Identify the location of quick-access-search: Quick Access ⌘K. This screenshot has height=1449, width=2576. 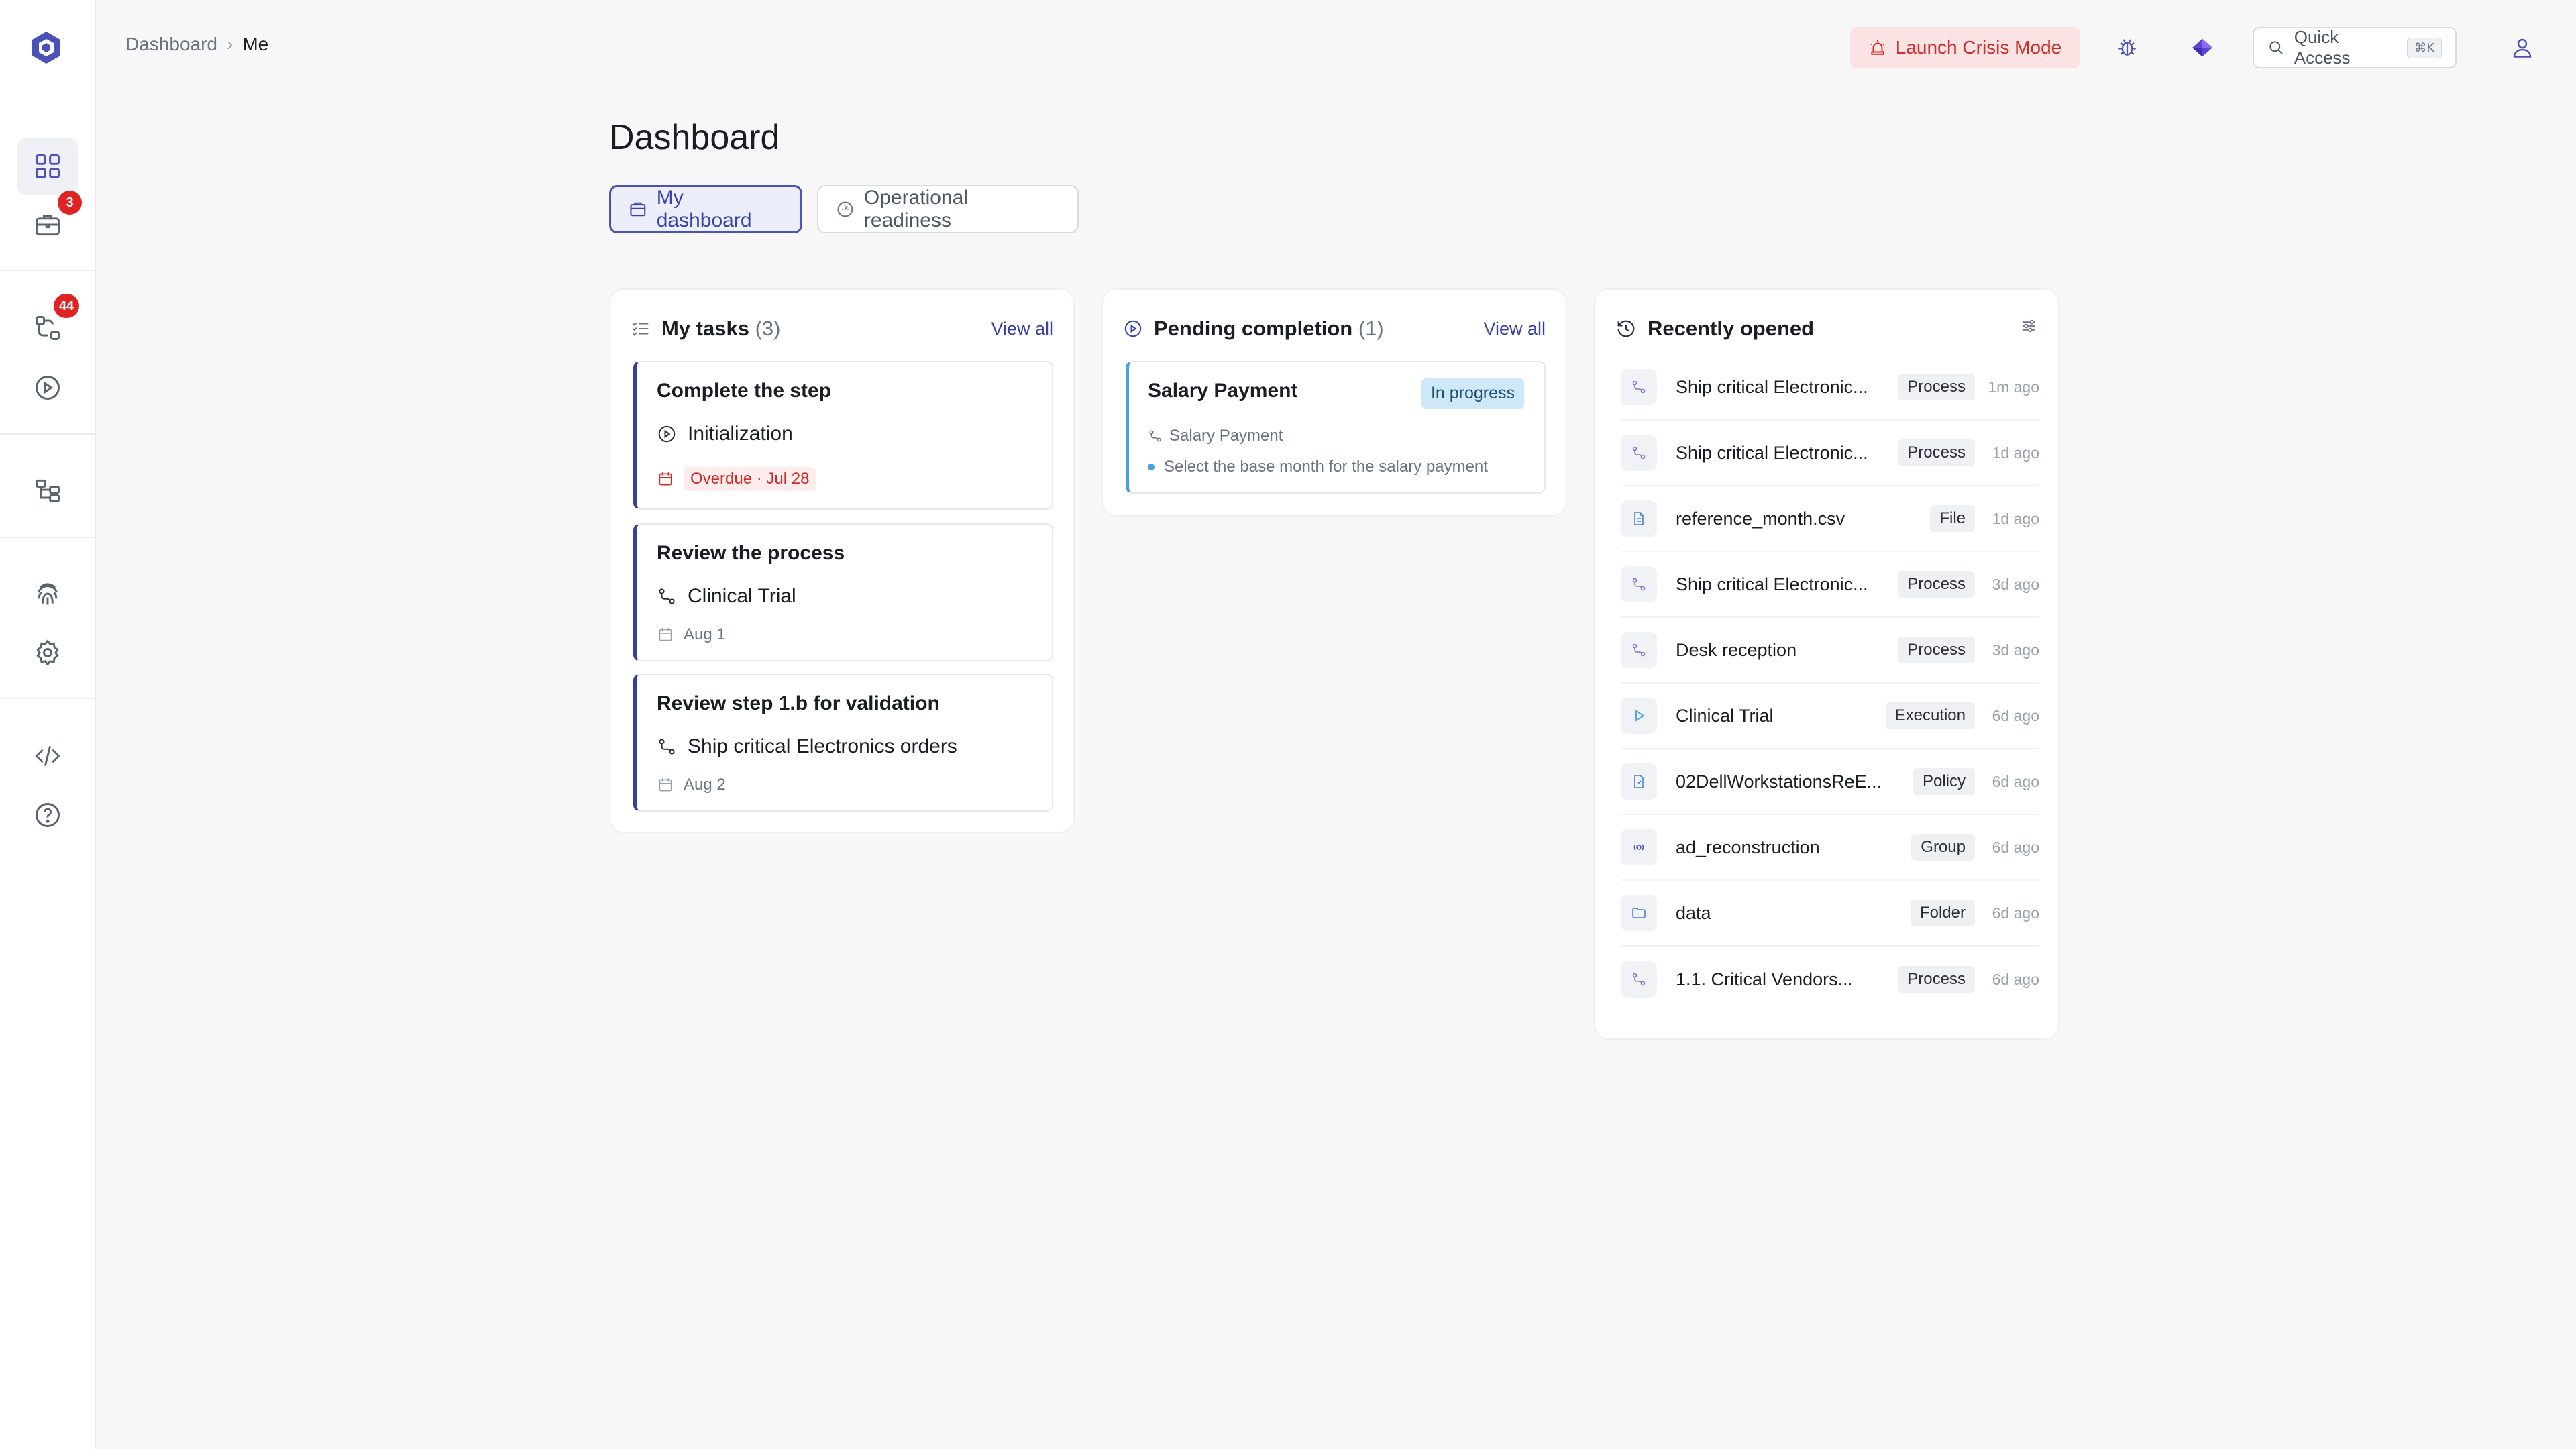
(2355, 47).